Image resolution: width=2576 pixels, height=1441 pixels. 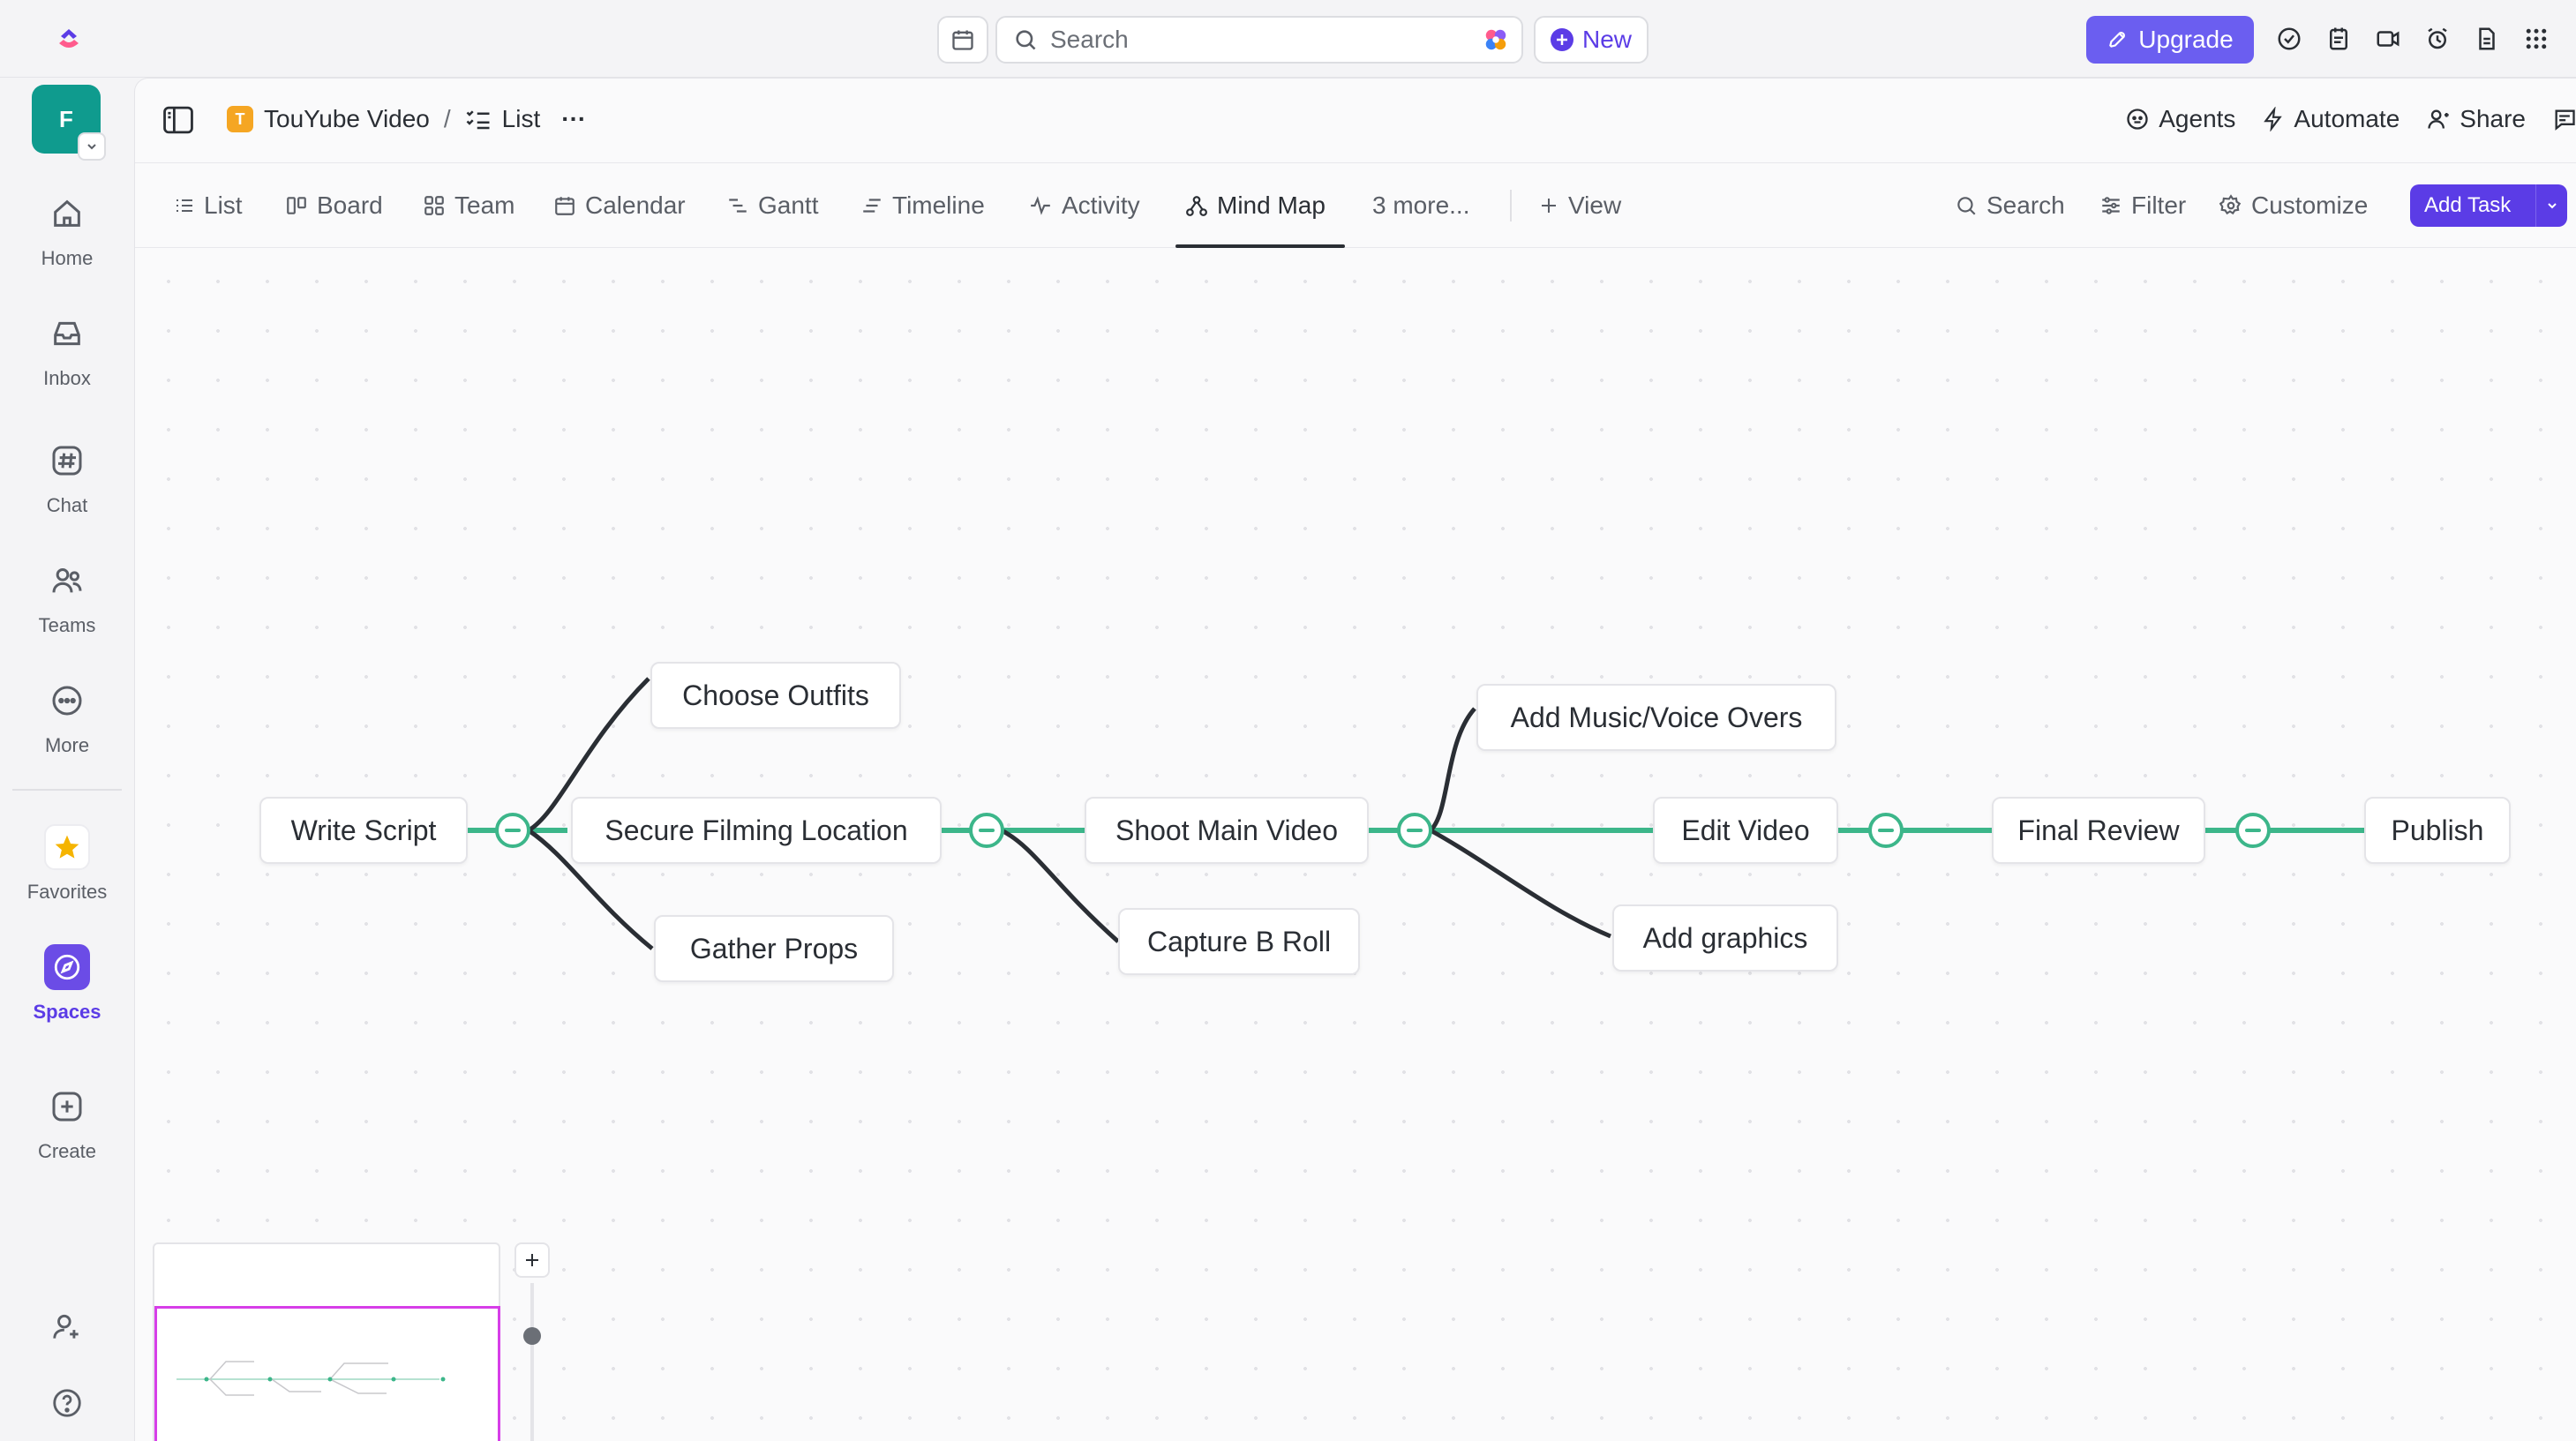 What do you see at coordinates (2293, 205) in the screenshot?
I see `customize-button: Customize` at bounding box center [2293, 205].